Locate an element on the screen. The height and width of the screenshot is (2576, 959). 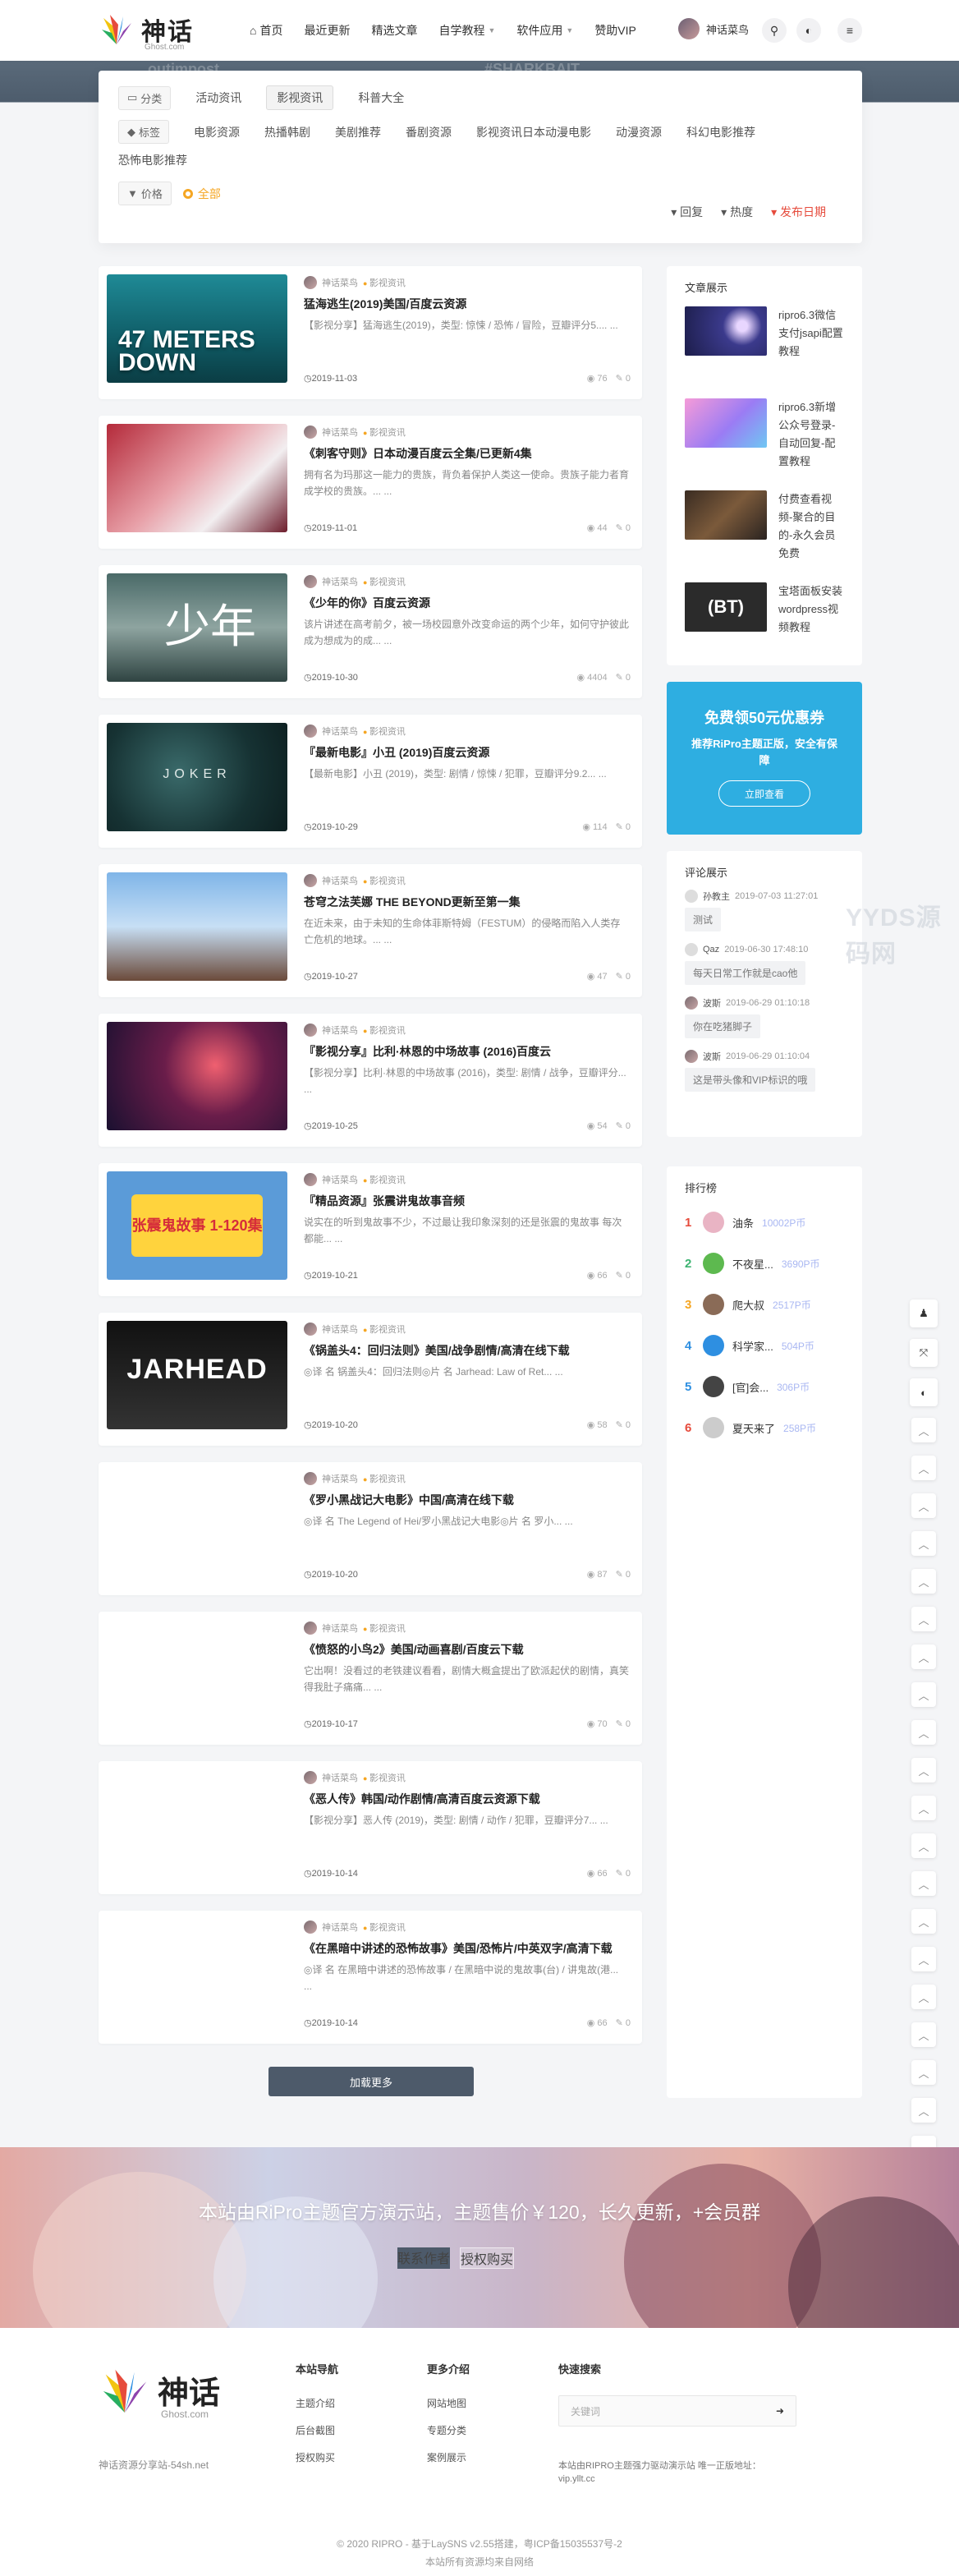
post-thumbnail: JOKER is located at coordinates (197, 777).